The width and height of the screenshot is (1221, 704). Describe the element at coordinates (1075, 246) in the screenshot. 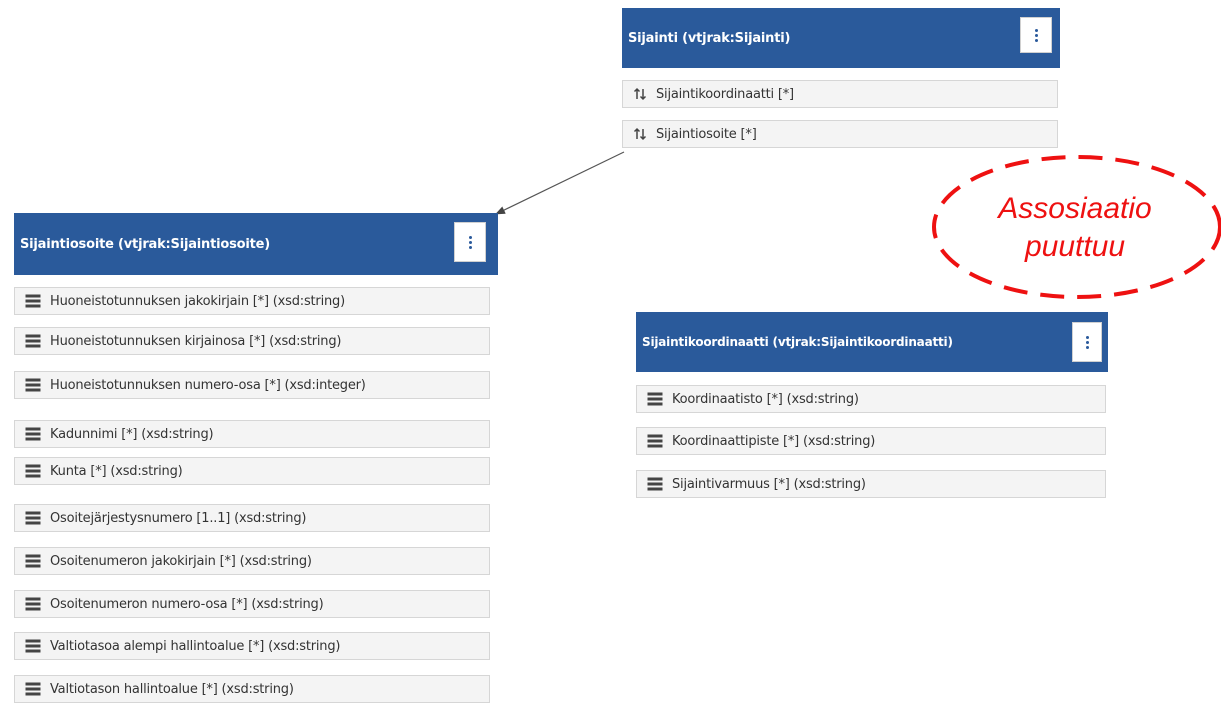

I see `callout-line-2: puuttuu` at that location.